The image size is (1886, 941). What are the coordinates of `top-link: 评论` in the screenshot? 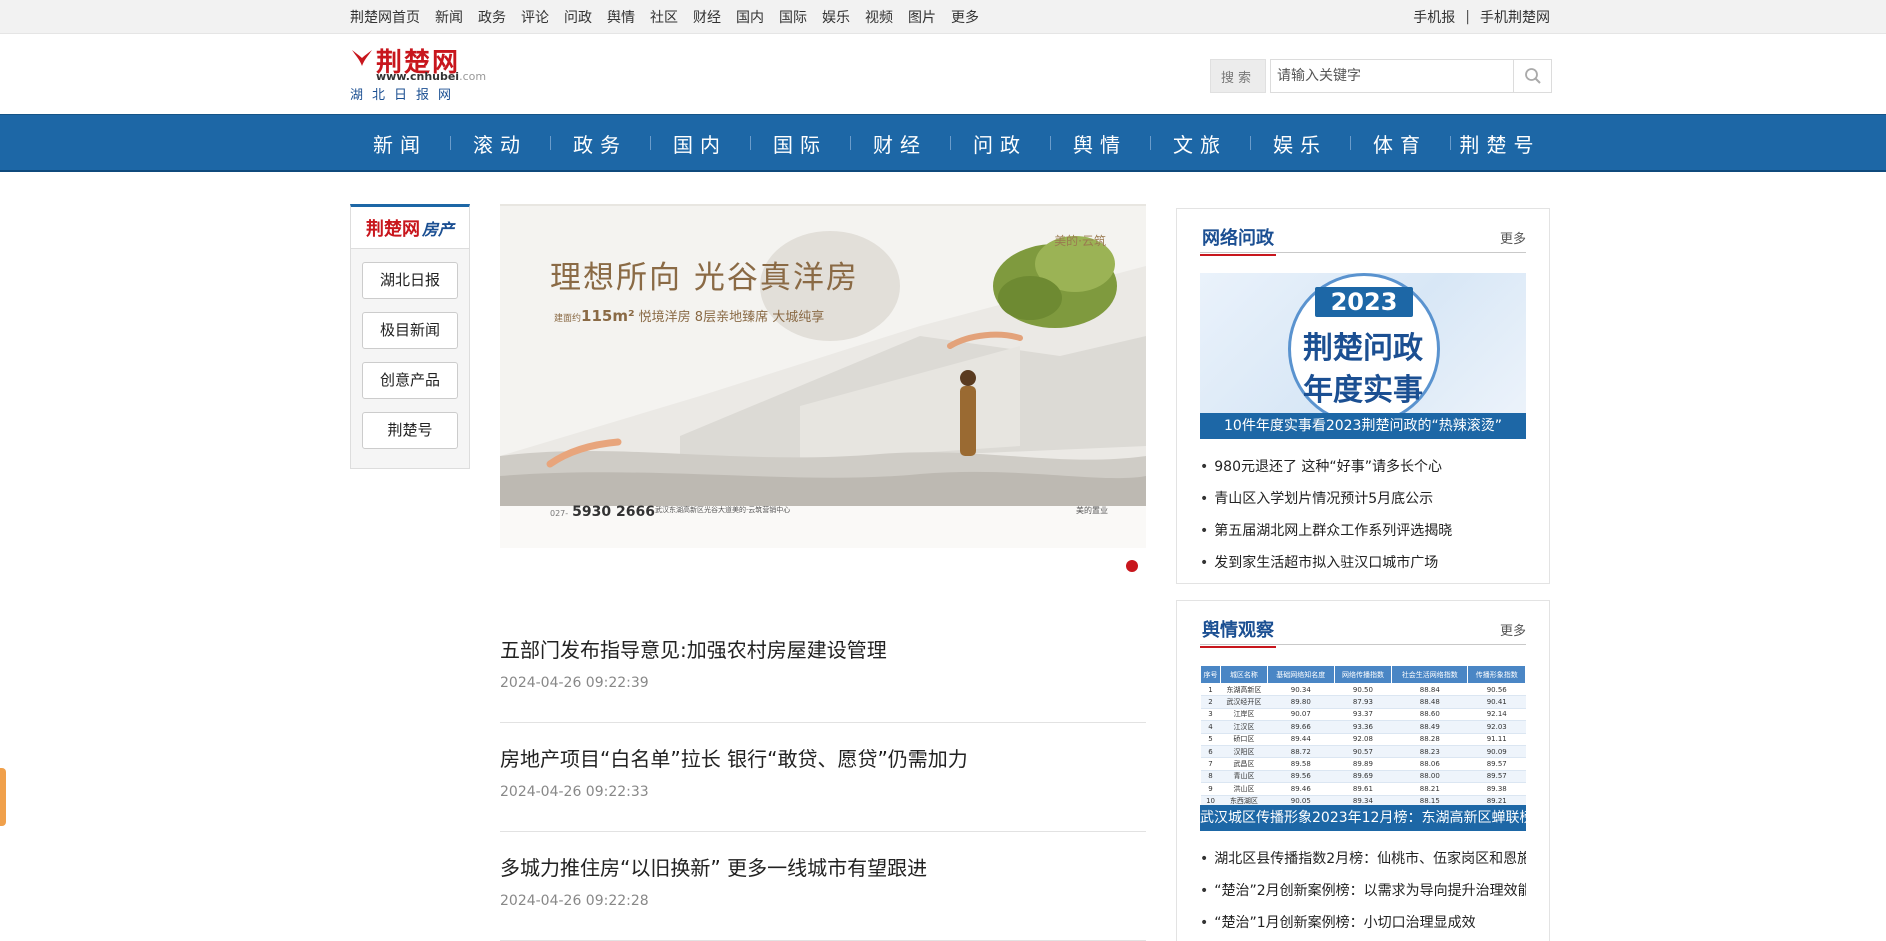 It's located at (535, 17).